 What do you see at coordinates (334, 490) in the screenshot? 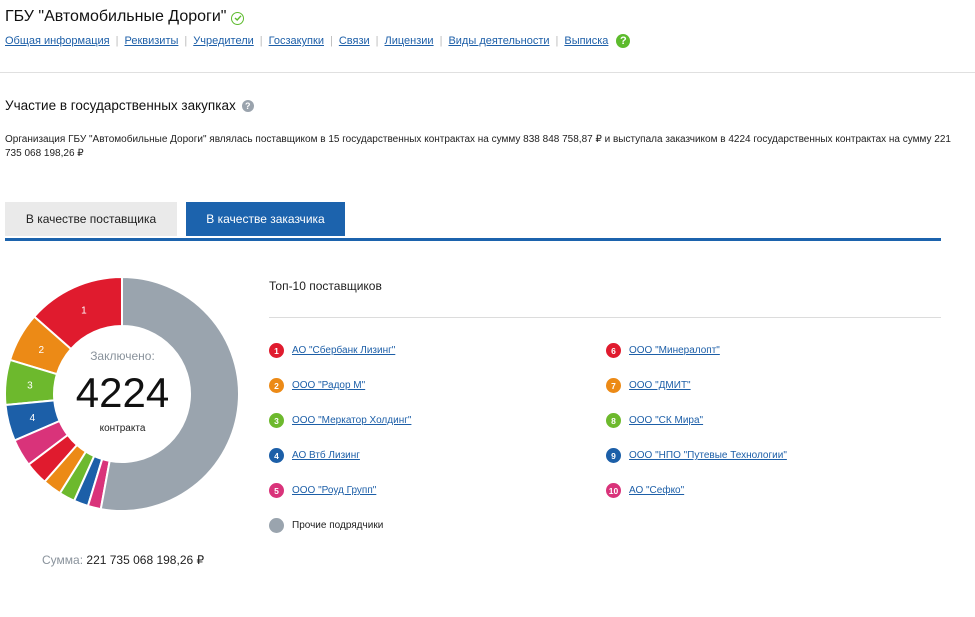
I see `legend-supplier-link: ООО "Роуд Групп"` at bounding box center [334, 490].